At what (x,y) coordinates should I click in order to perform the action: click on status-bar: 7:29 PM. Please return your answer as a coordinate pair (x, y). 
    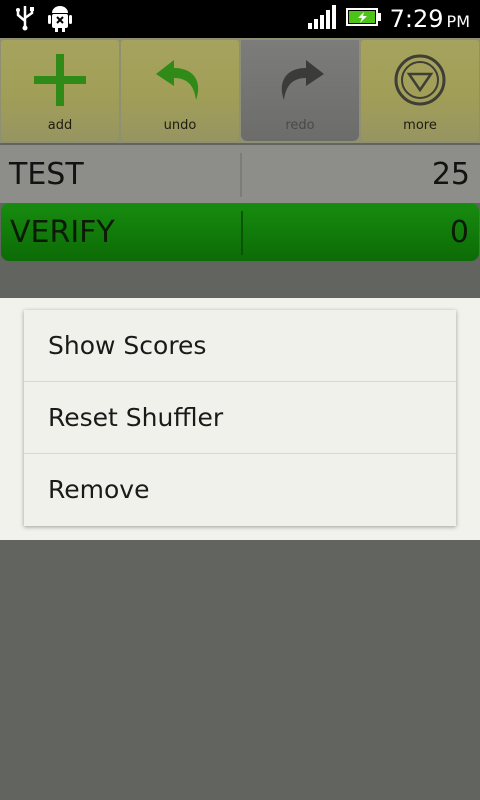
    Looking at the image, I should click on (240, 19).